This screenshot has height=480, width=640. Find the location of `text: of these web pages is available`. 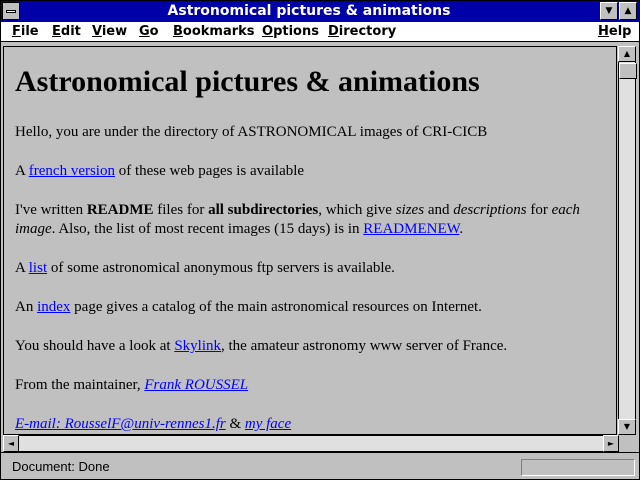

text: of these web pages is available is located at coordinates (209, 171).